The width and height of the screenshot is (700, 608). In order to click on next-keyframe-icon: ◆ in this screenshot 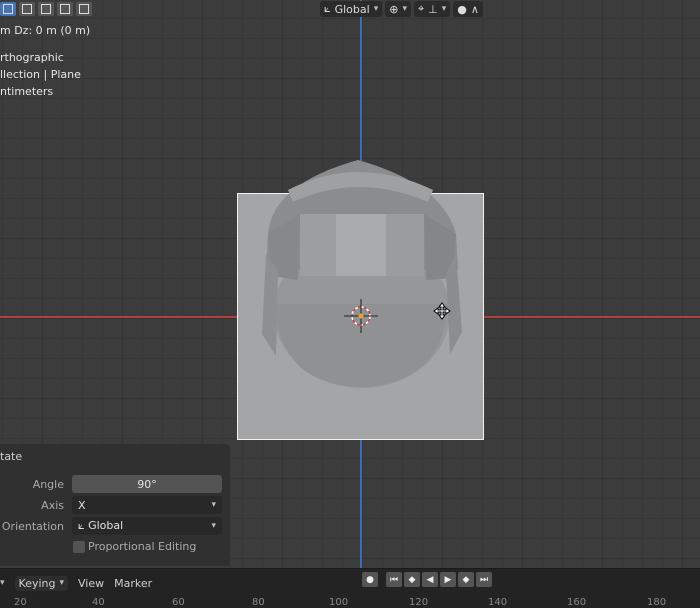, I will do `click(466, 579)`.